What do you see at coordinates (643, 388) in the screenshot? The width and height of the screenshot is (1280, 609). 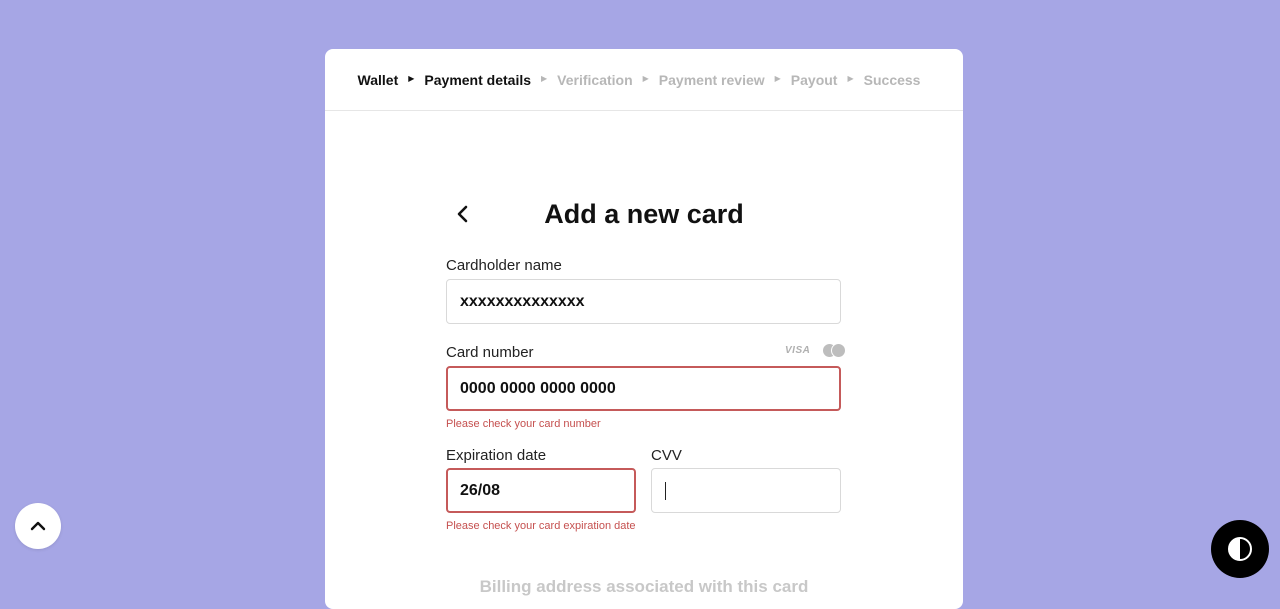 I see `card-number-input: 0000 0000 0000 0000` at bounding box center [643, 388].